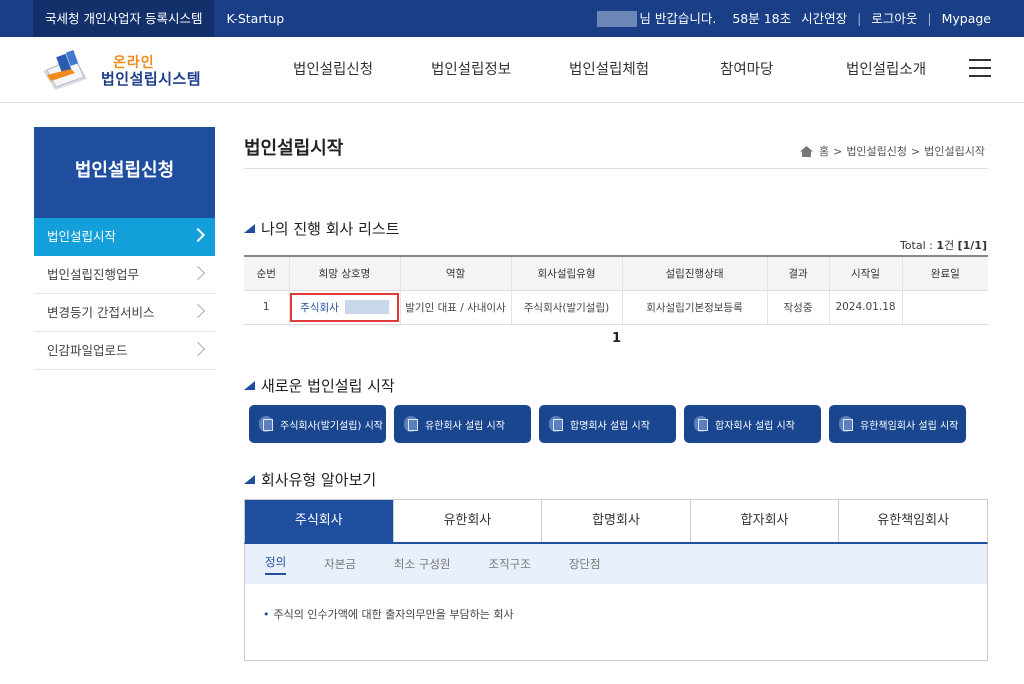 This screenshot has height=684, width=1024. Describe the element at coordinates (980, 69) in the screenshot. I see `menu-icon` at that location.